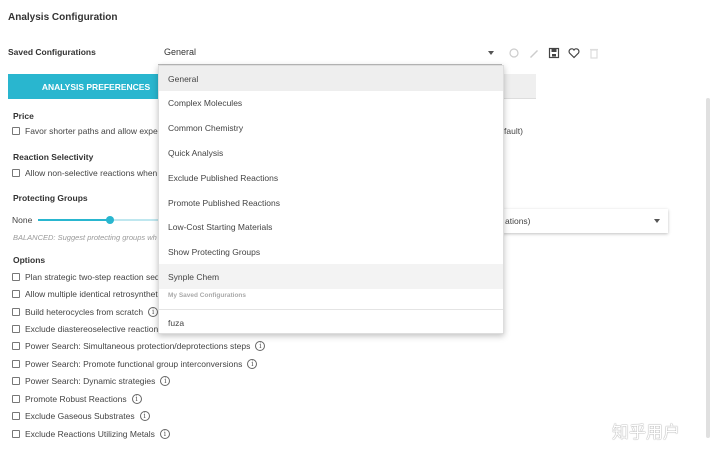 This screenshot has width=720, height=454. What do you see at coordinates (180, 52) in the screenshot?
I see `saved-configurations-value: General` at bounding box center [180, 52].